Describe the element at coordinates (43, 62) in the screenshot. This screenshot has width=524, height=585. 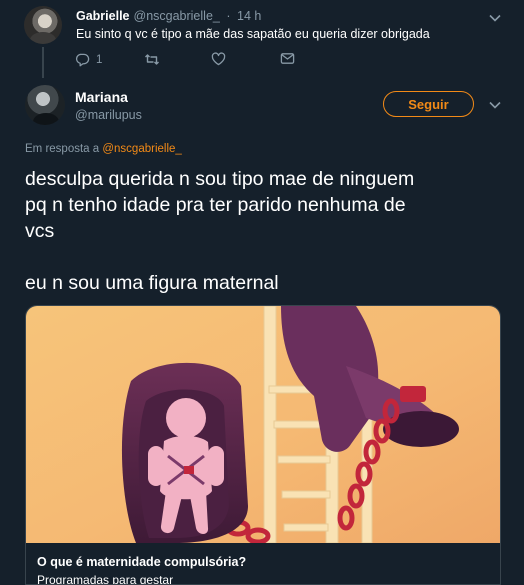
I see `thread-line` at that location.